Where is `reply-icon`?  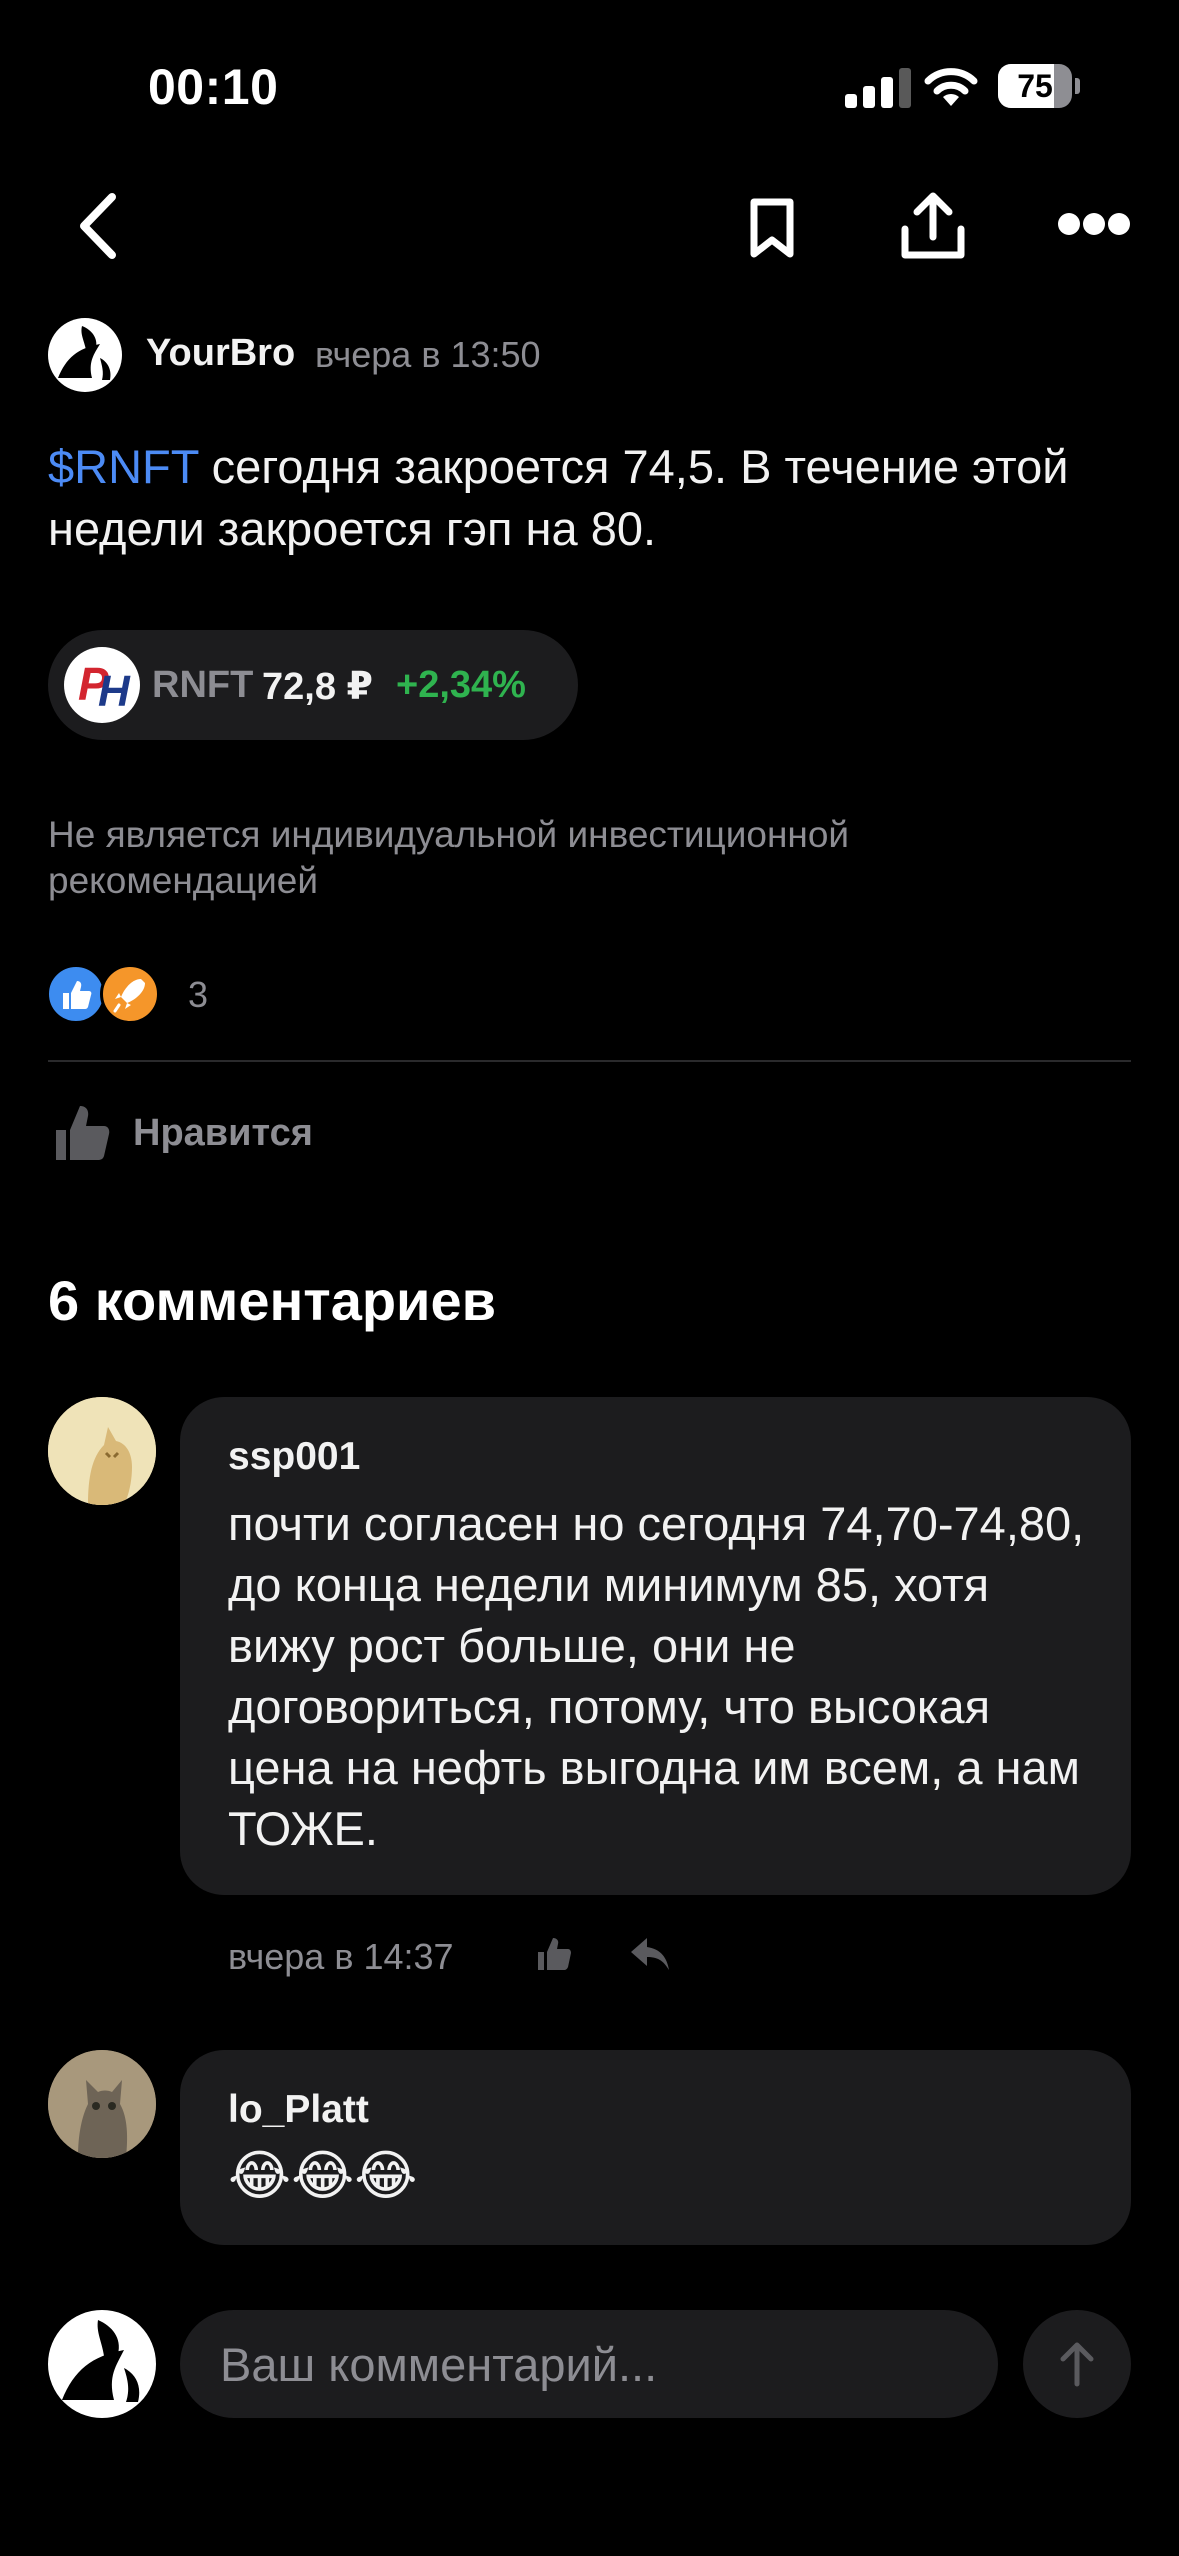
reply-icon is located at coordinates (650, 1954).